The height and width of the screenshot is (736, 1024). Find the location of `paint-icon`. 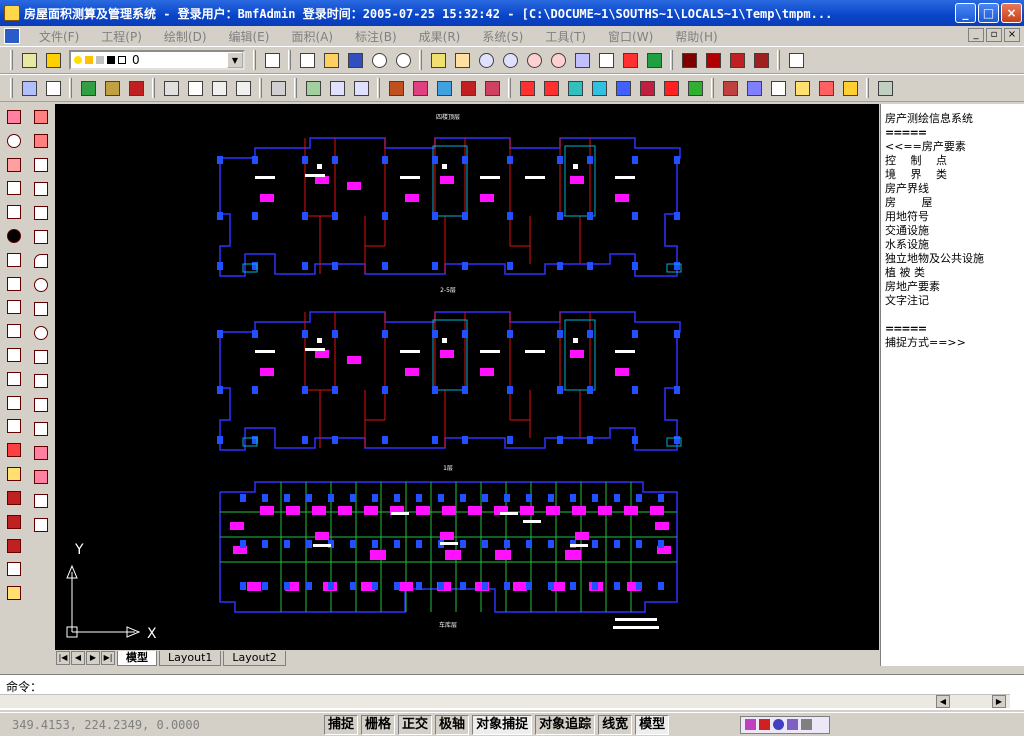

paint-icon is located at coordinates (420, 88).